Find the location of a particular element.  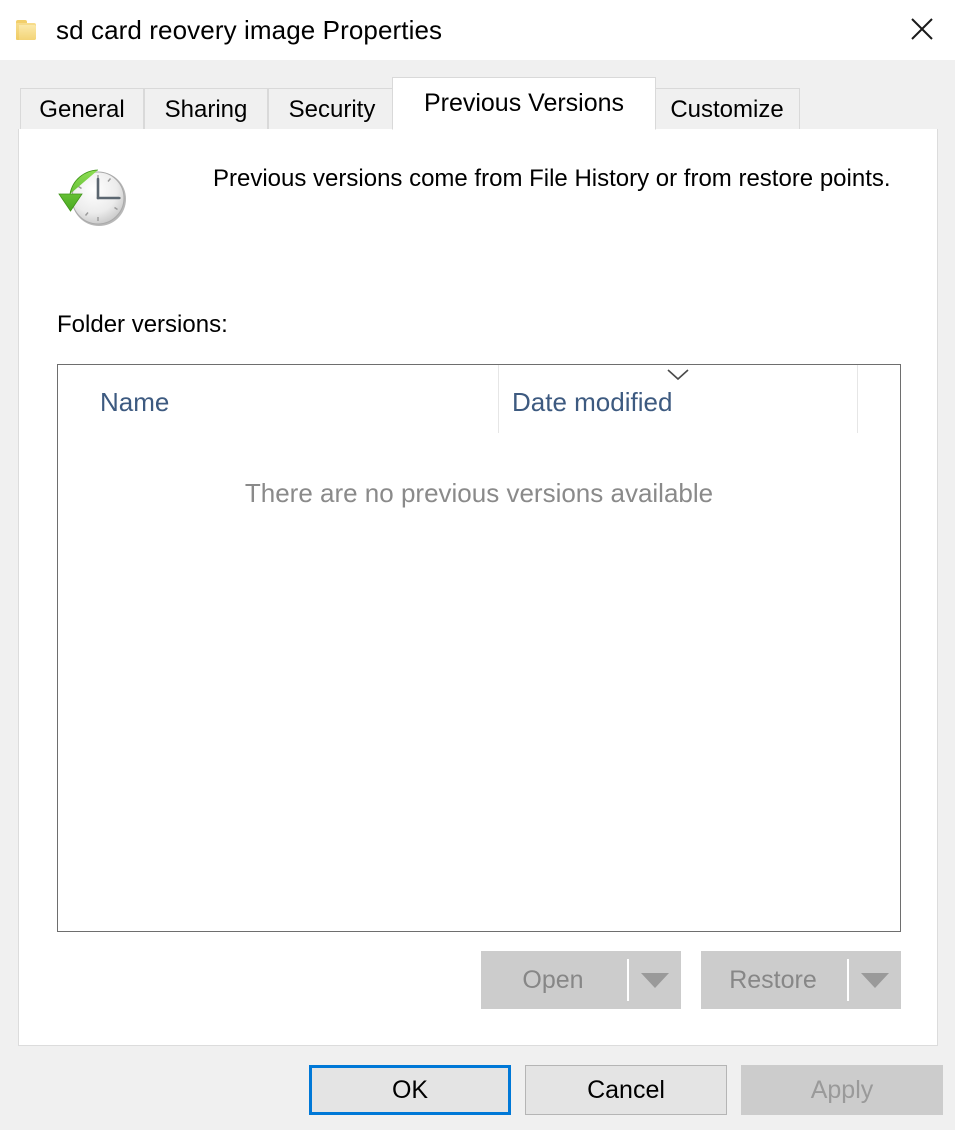

open-split-button: Open is located at coordinates (581, 980).